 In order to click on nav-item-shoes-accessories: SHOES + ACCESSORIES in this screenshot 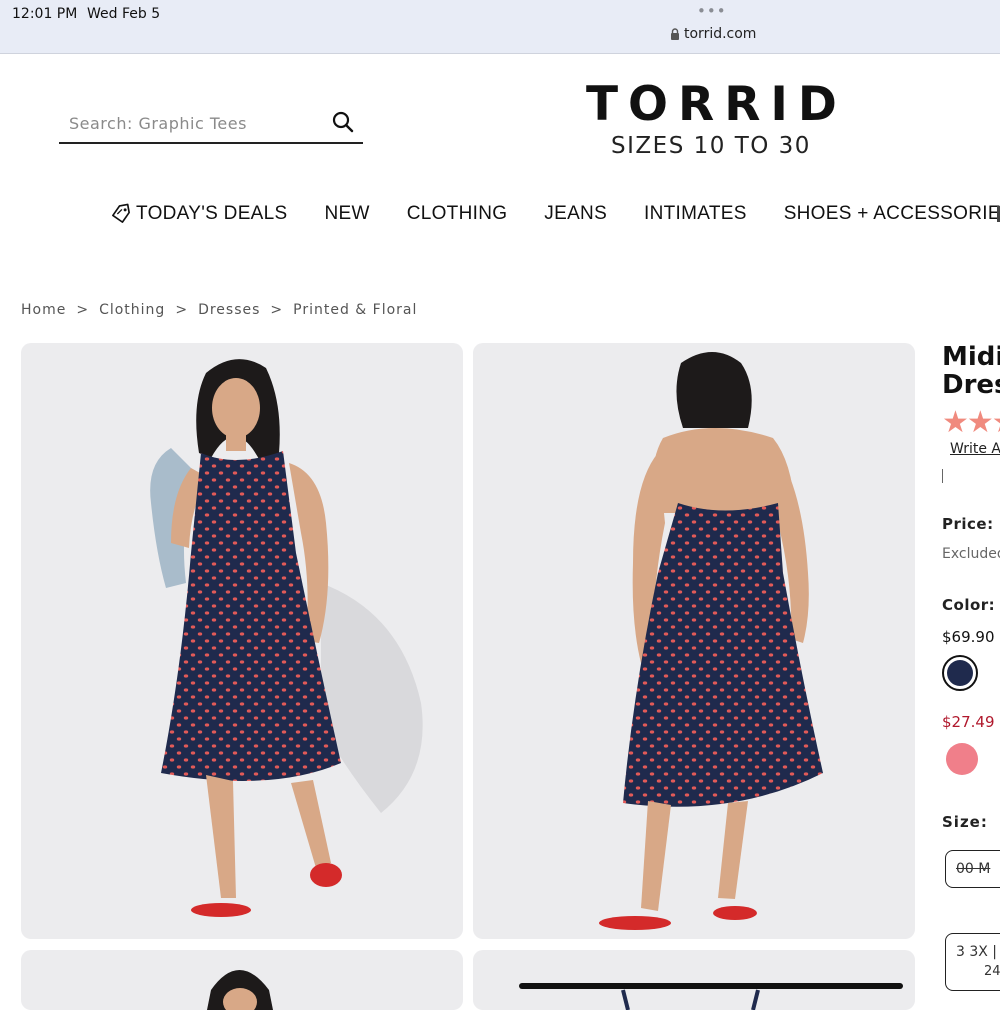, I will do `click(892, 214)`.